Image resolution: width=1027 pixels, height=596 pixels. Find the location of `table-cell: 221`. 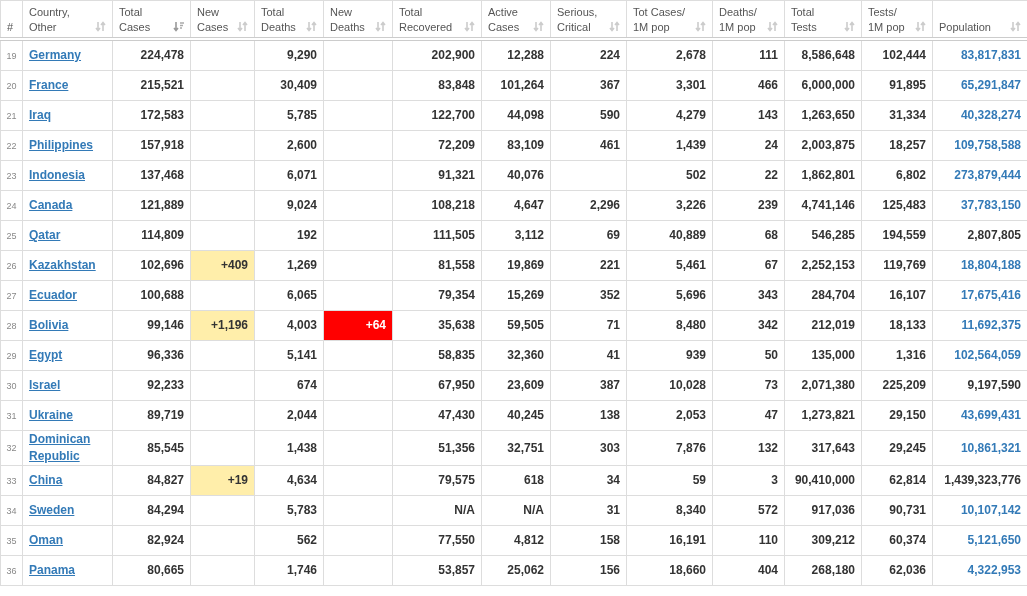

table-cell: 221 is located at coordinates (588, 265).